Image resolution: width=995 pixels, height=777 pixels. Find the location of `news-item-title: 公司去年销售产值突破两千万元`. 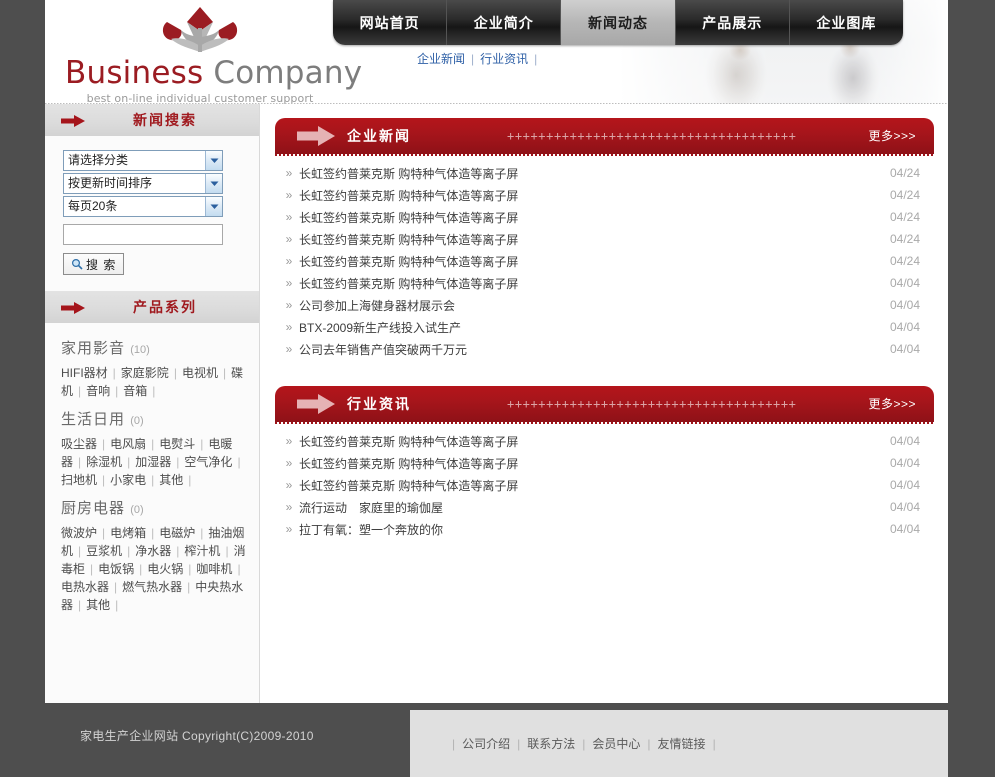

news-item-title: 公司去年销售产值突破两千万元 is located at coordinates (584, 349).